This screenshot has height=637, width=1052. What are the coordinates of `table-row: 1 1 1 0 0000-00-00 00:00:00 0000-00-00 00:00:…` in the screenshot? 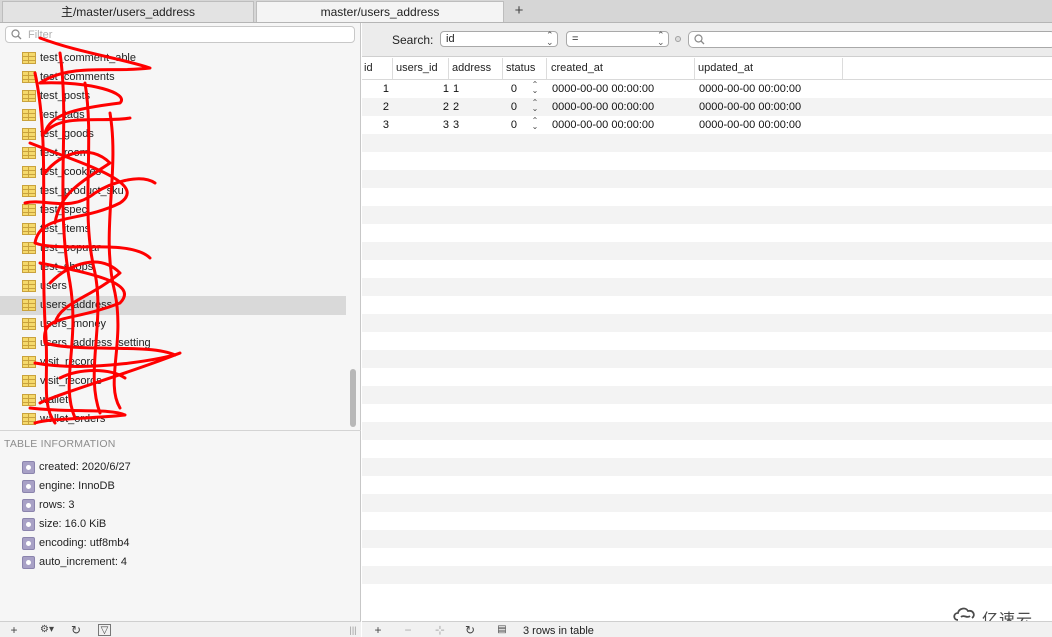 It's located at (707, 89).